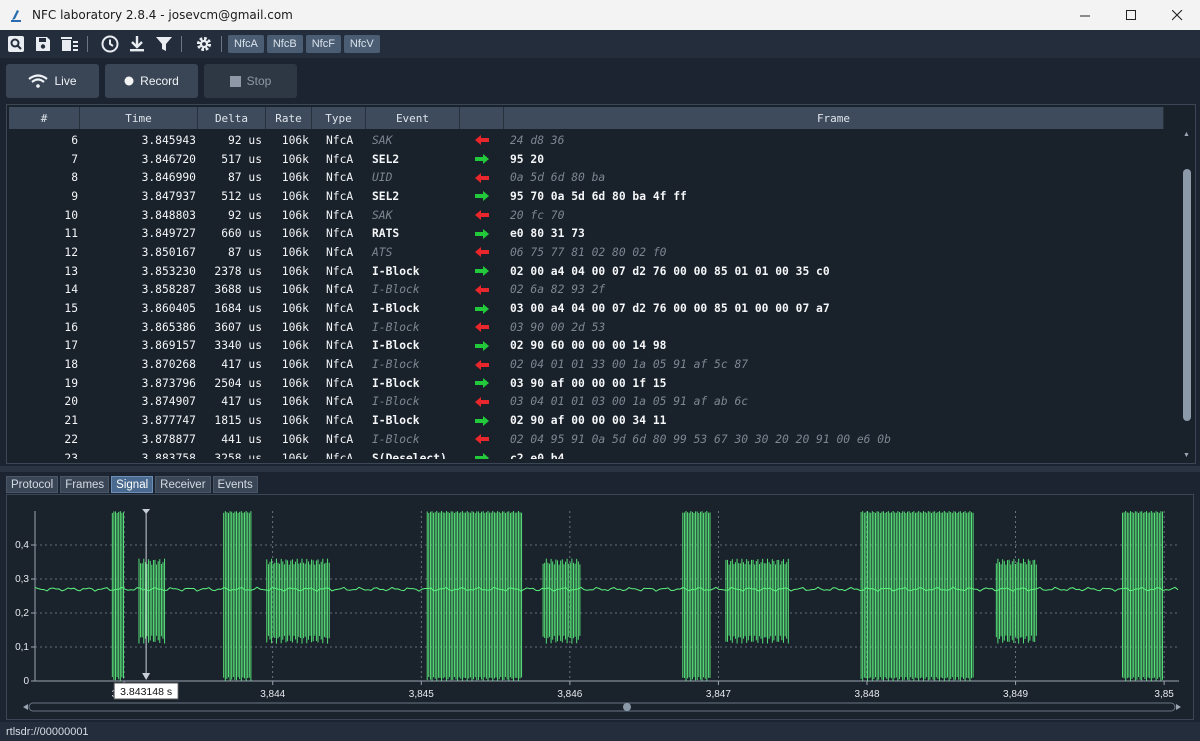 The height and width of the screenshot is (741, 1200). I want to click on table-row: 7 3.846720 517 us 106k NfcA SEL2 95 20, so click(593, 159).